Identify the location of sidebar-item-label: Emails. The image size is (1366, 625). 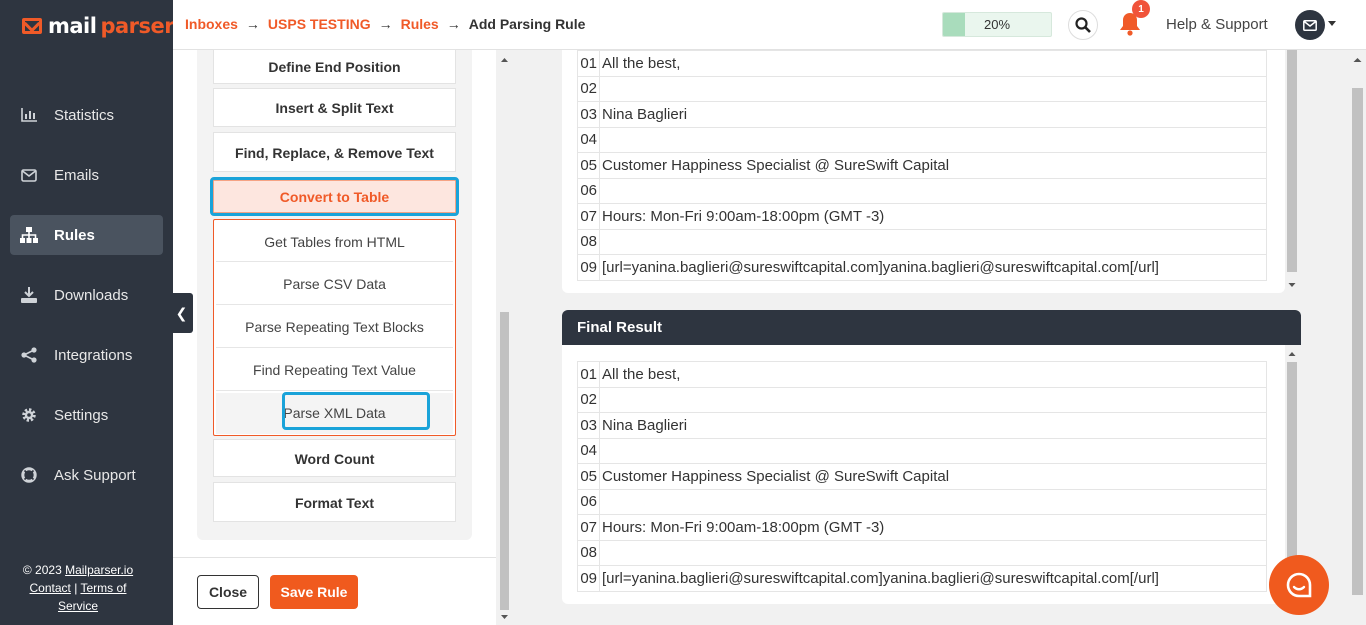
(77, 175).